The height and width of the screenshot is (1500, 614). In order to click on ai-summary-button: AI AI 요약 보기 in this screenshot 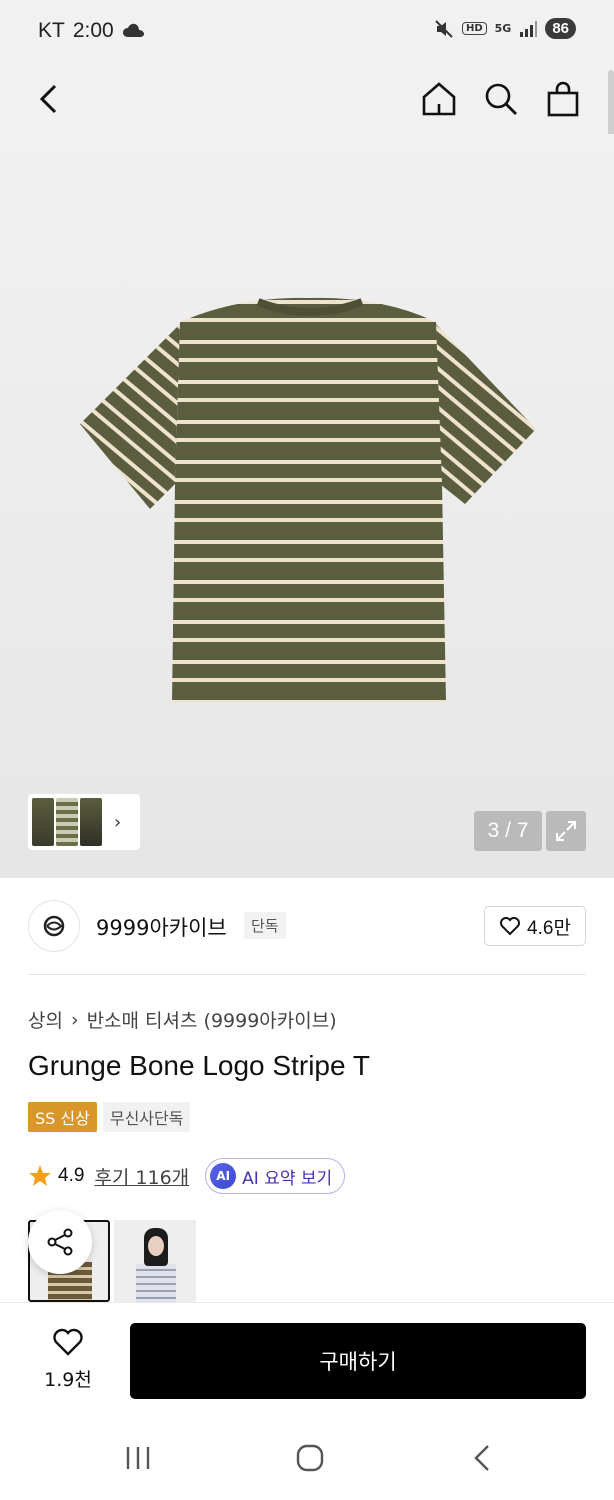, I will do `click(275, 1176)`.